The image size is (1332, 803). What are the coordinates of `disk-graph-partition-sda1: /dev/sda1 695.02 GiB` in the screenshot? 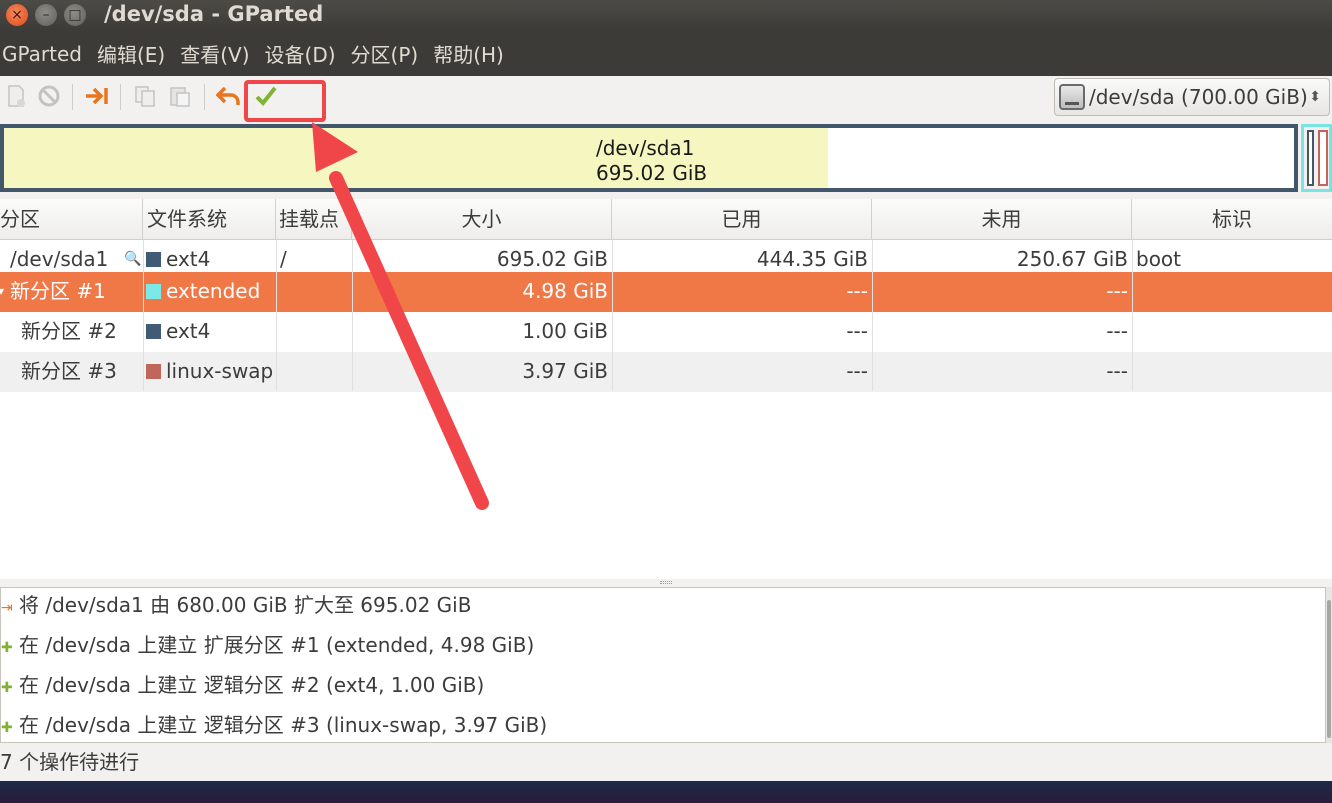 It's located at (649, 158).